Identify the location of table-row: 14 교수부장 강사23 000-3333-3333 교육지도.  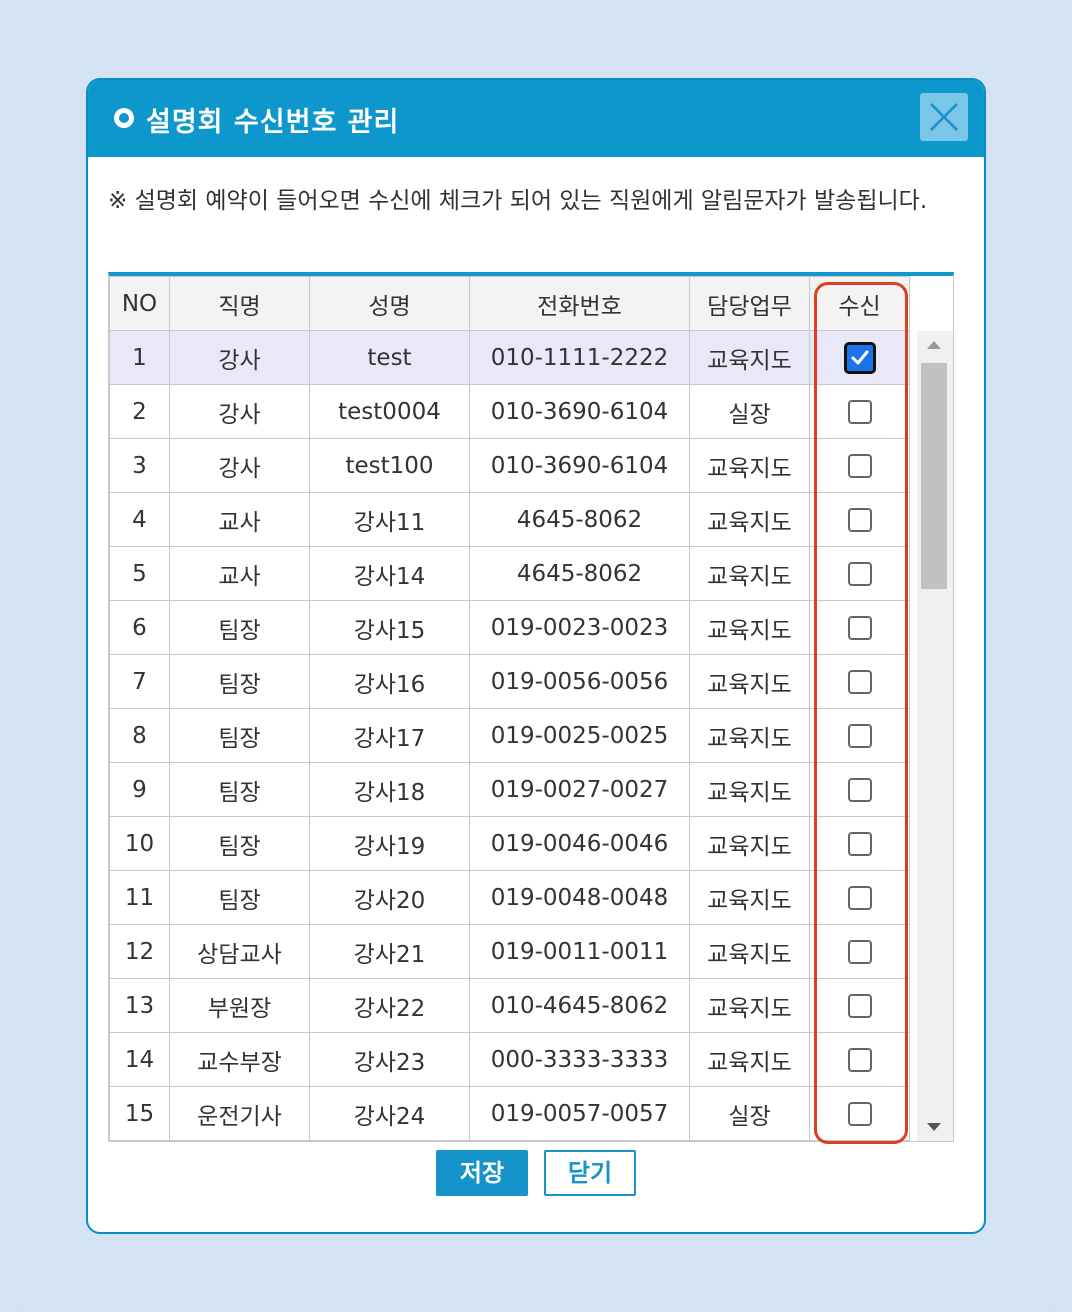
(509, 1059).